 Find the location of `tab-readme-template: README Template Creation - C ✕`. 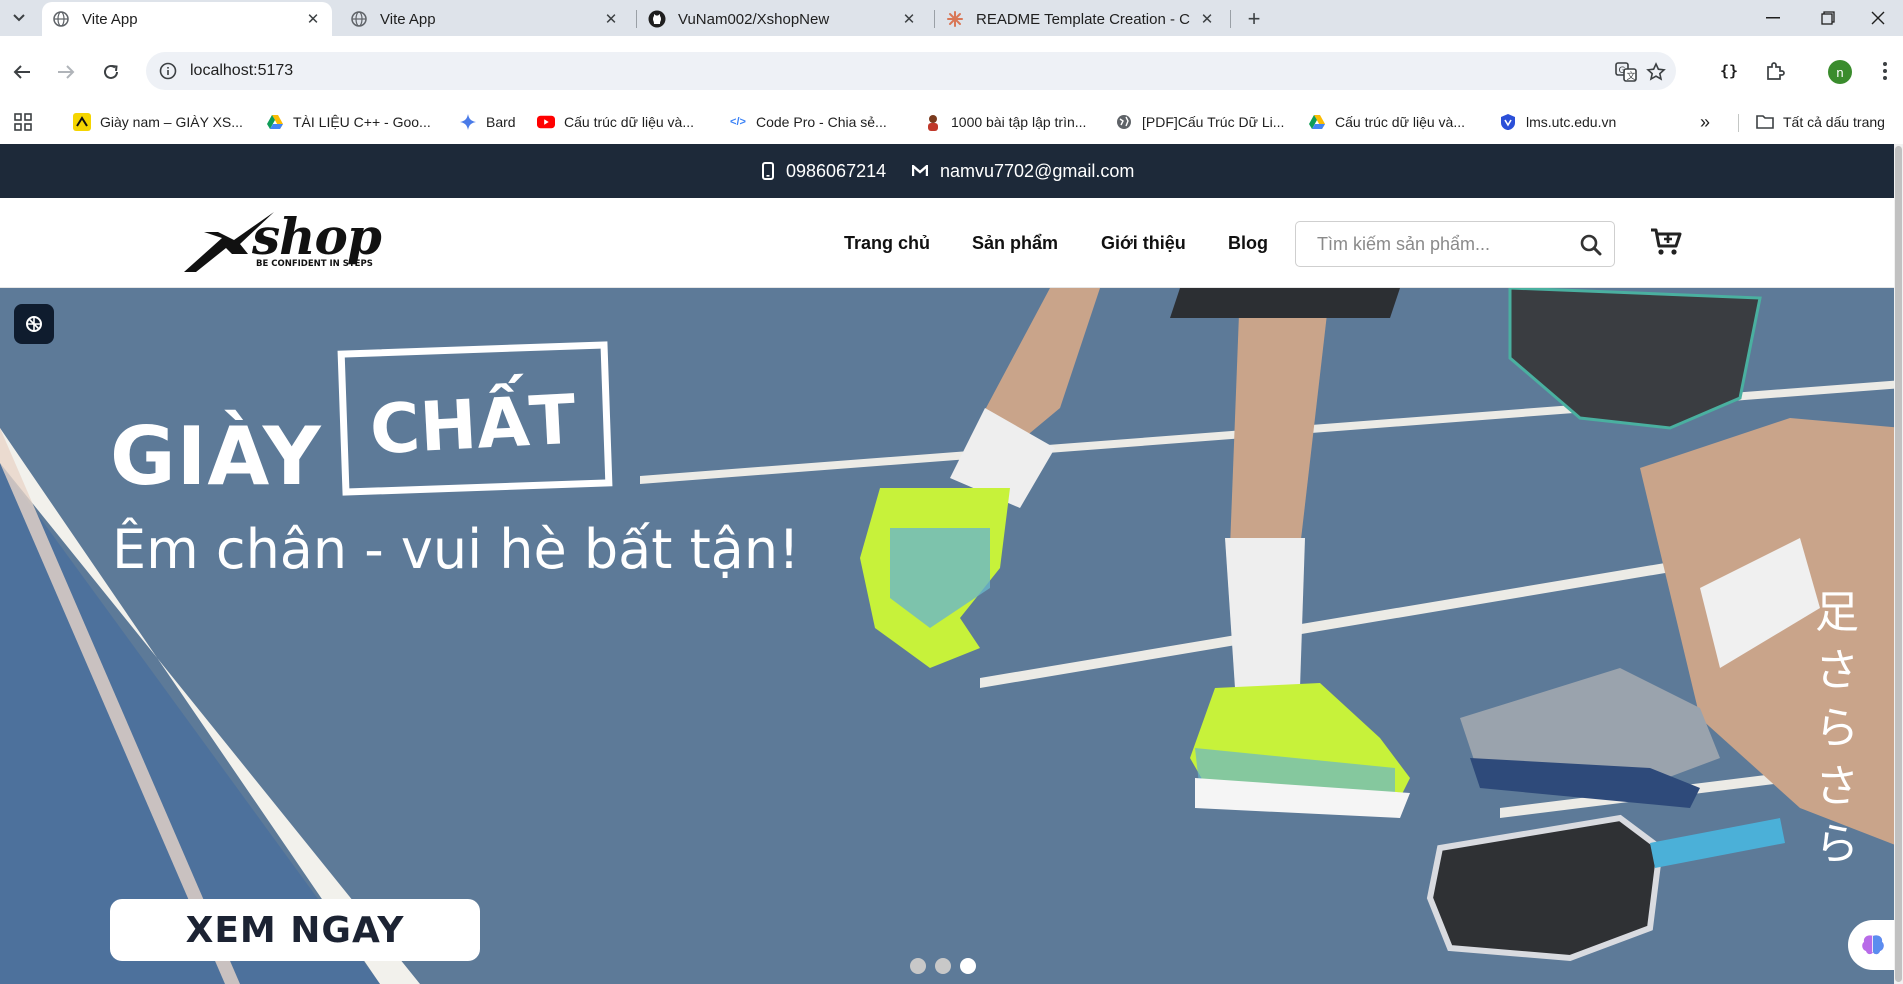

tab-readme-template: README Template Creation - C ✕ is located at coordinates (1081, 19).